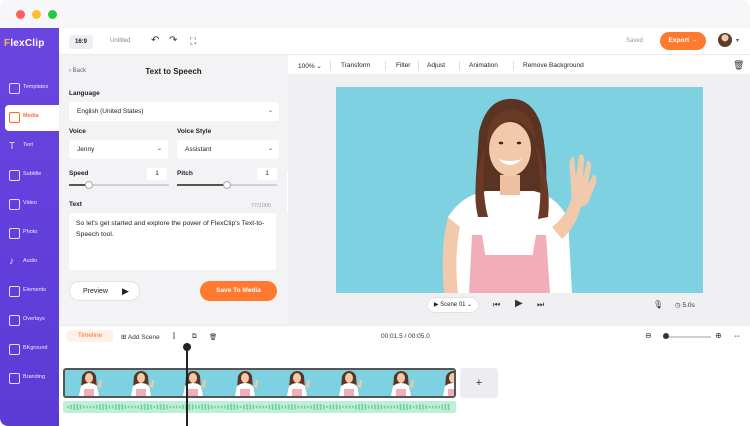 This screenshot has width=750, height=426. Describe the element at coordinates (483, 65) in the screenshot. I see `animation-button: Animation` at that location.